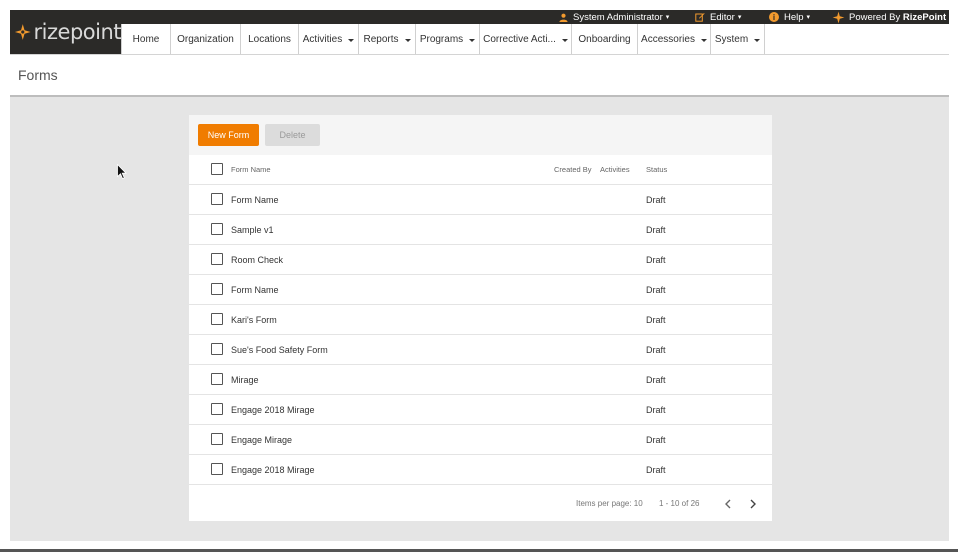 The image size is (958, 552). What do you see at coordinates (228, 135) in the screenshot?
I see `new-form-button: New Form` at bounding box center [228, 135].